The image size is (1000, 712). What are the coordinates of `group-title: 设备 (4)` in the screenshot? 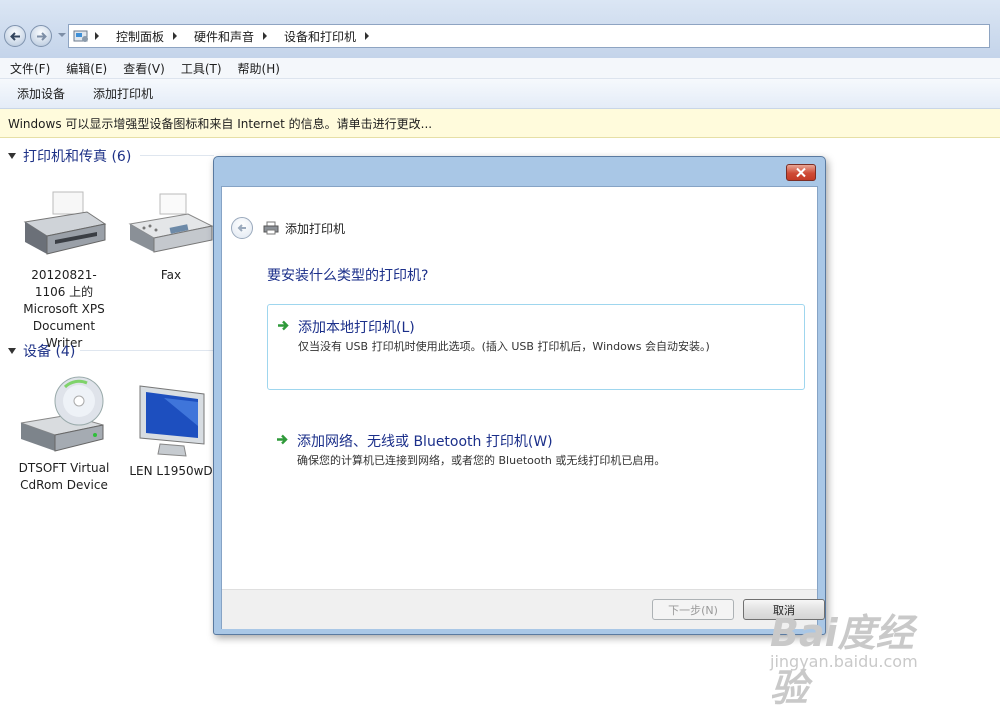 It's located at (49, 352).